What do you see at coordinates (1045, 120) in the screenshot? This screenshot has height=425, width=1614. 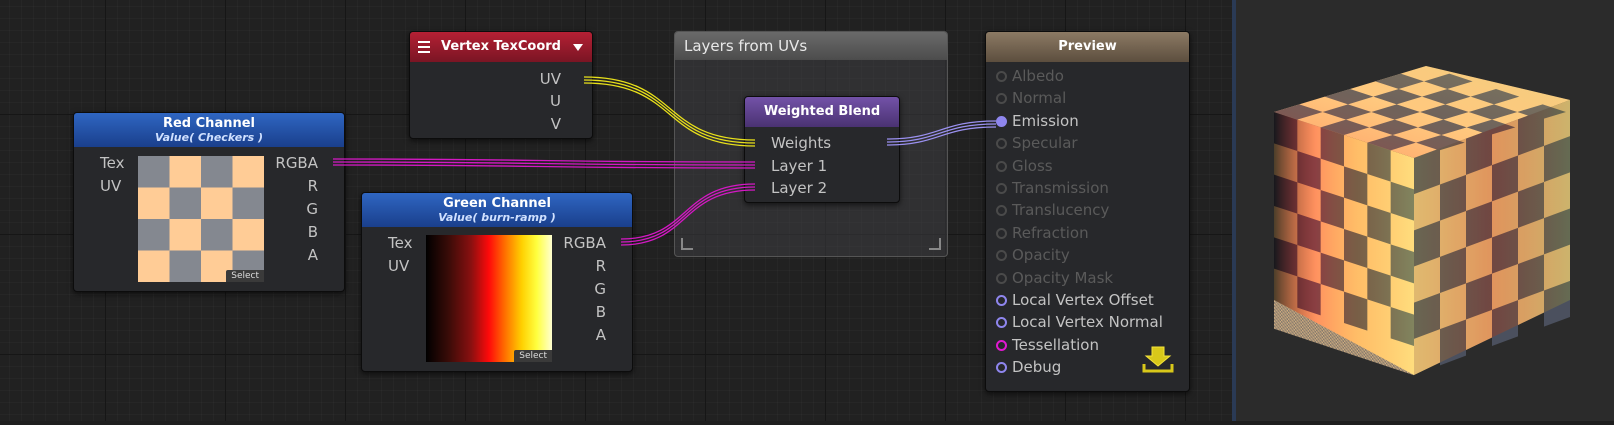 I see `input-label-emission: Emission` at bounding box center [1045, 120].